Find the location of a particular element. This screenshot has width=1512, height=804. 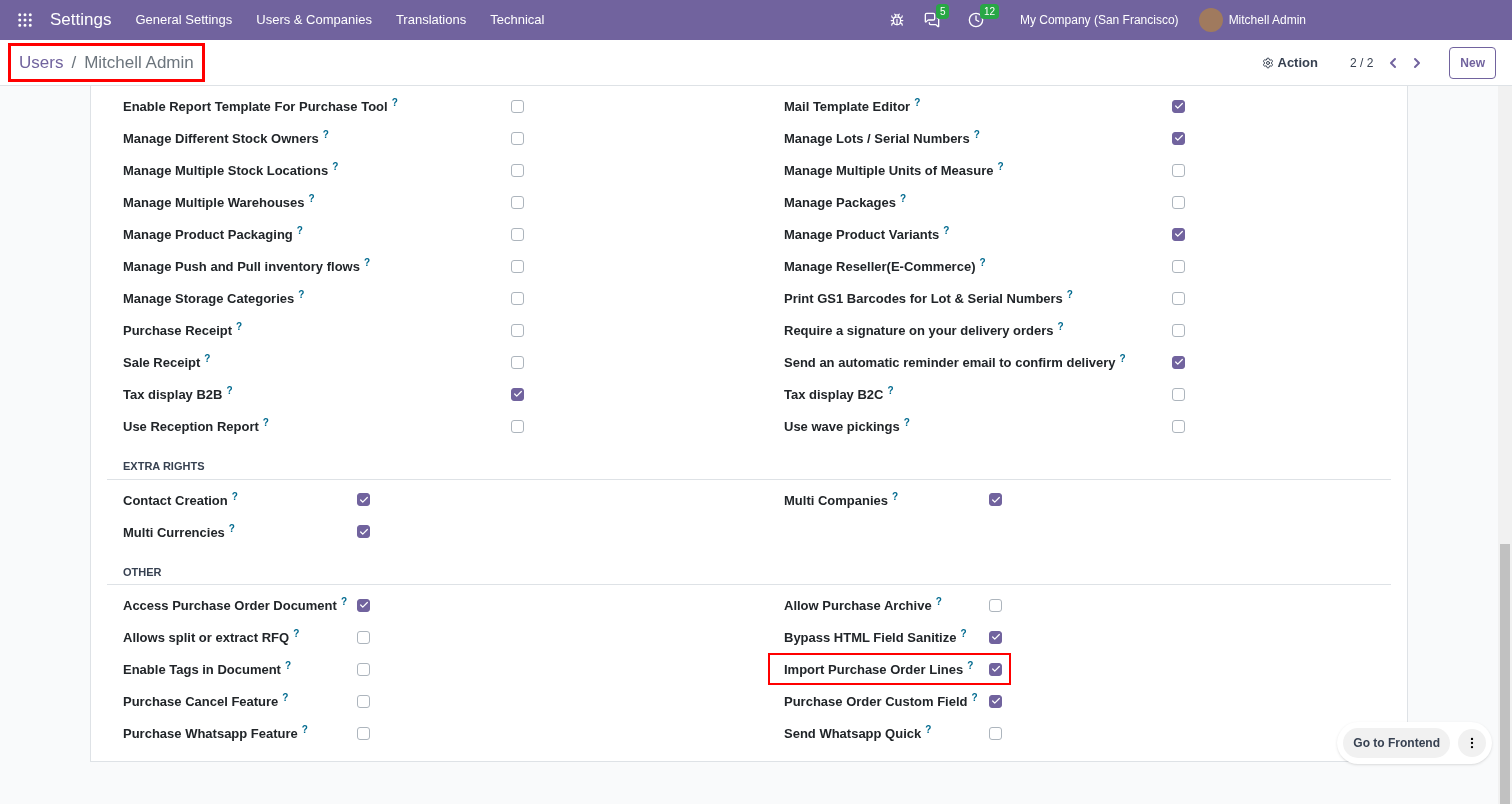

clock-icon is located at coordinates (975, 20).